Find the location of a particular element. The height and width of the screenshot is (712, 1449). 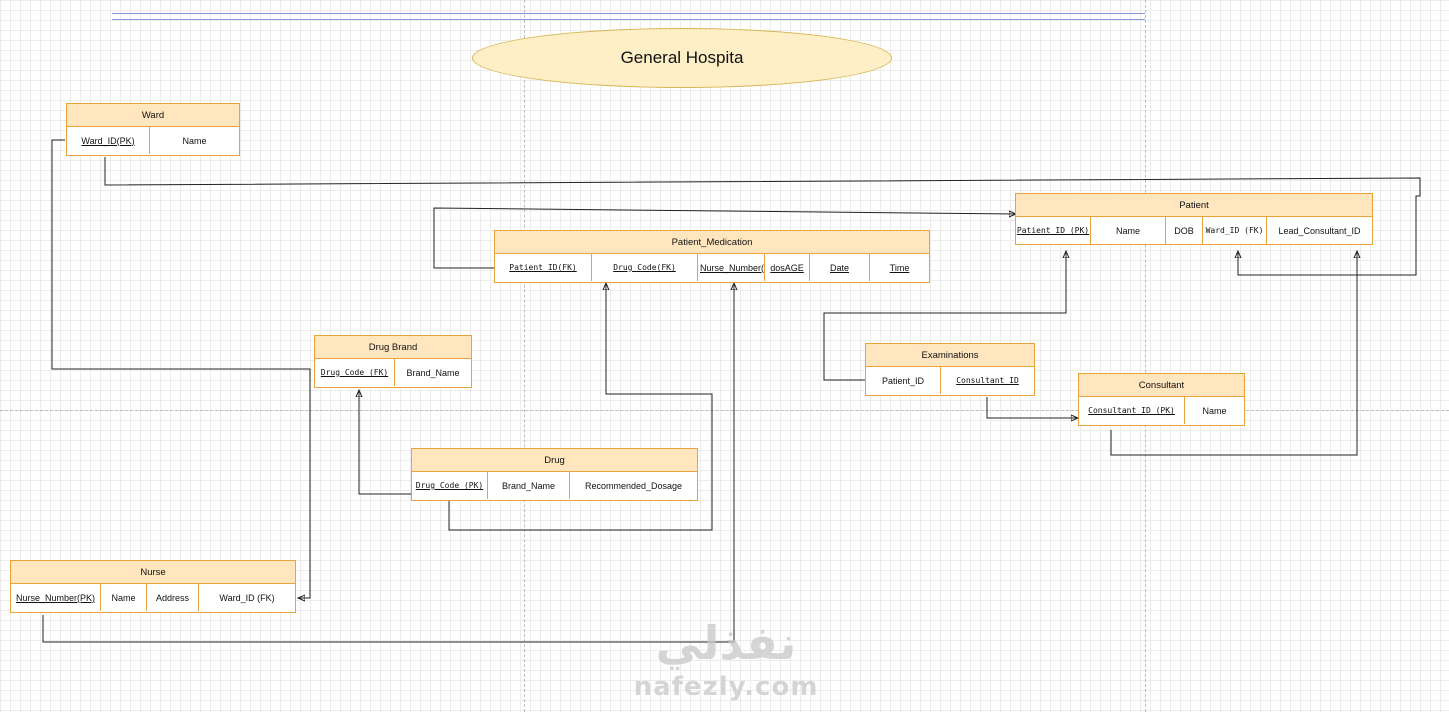

entity-consultant: Consultant Consultant_ID (PK) Name is located at coordinates (1161, 399).